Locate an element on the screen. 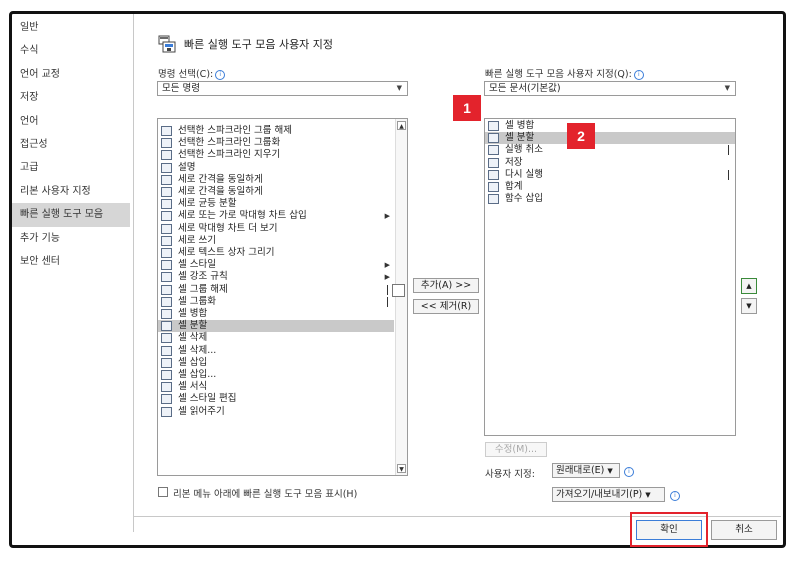  list-item-label: 셀 그룹 해제 is located at coordinates (203, 289).